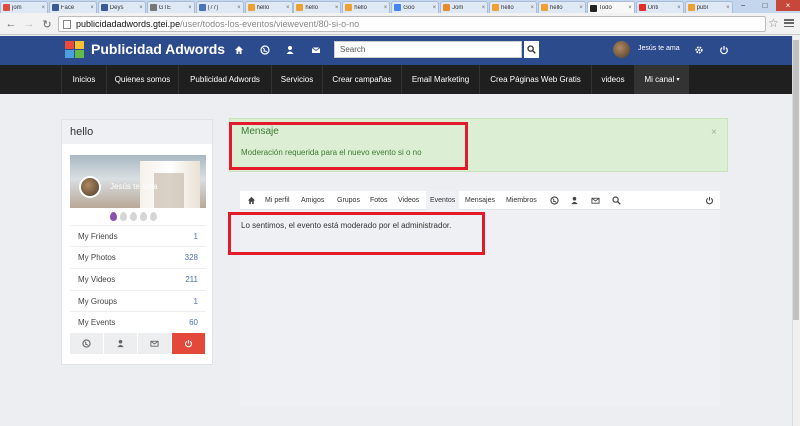 The width and height of the screenshot is (800, 426). Describe the element at coordinates (142, 79) in the screenshot. I see `nav-item-quienes-somos: Quienes somos` at that location.